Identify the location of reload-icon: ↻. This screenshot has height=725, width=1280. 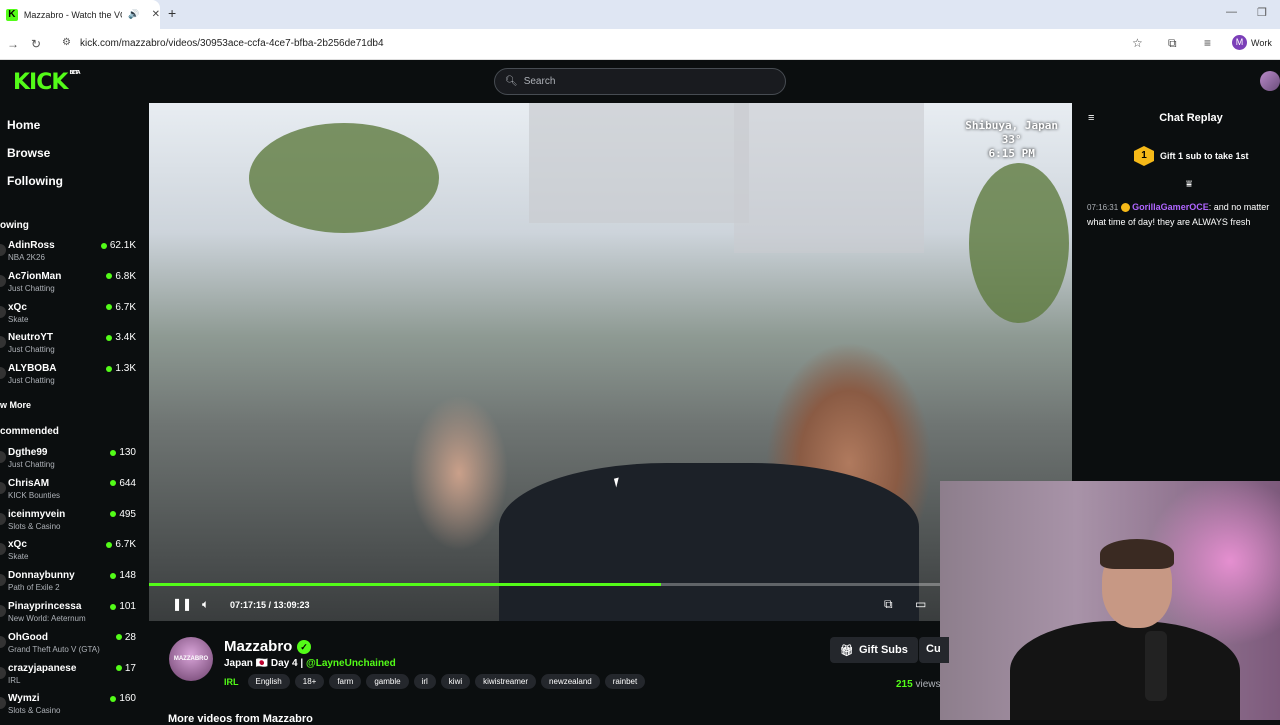
(36, 44).